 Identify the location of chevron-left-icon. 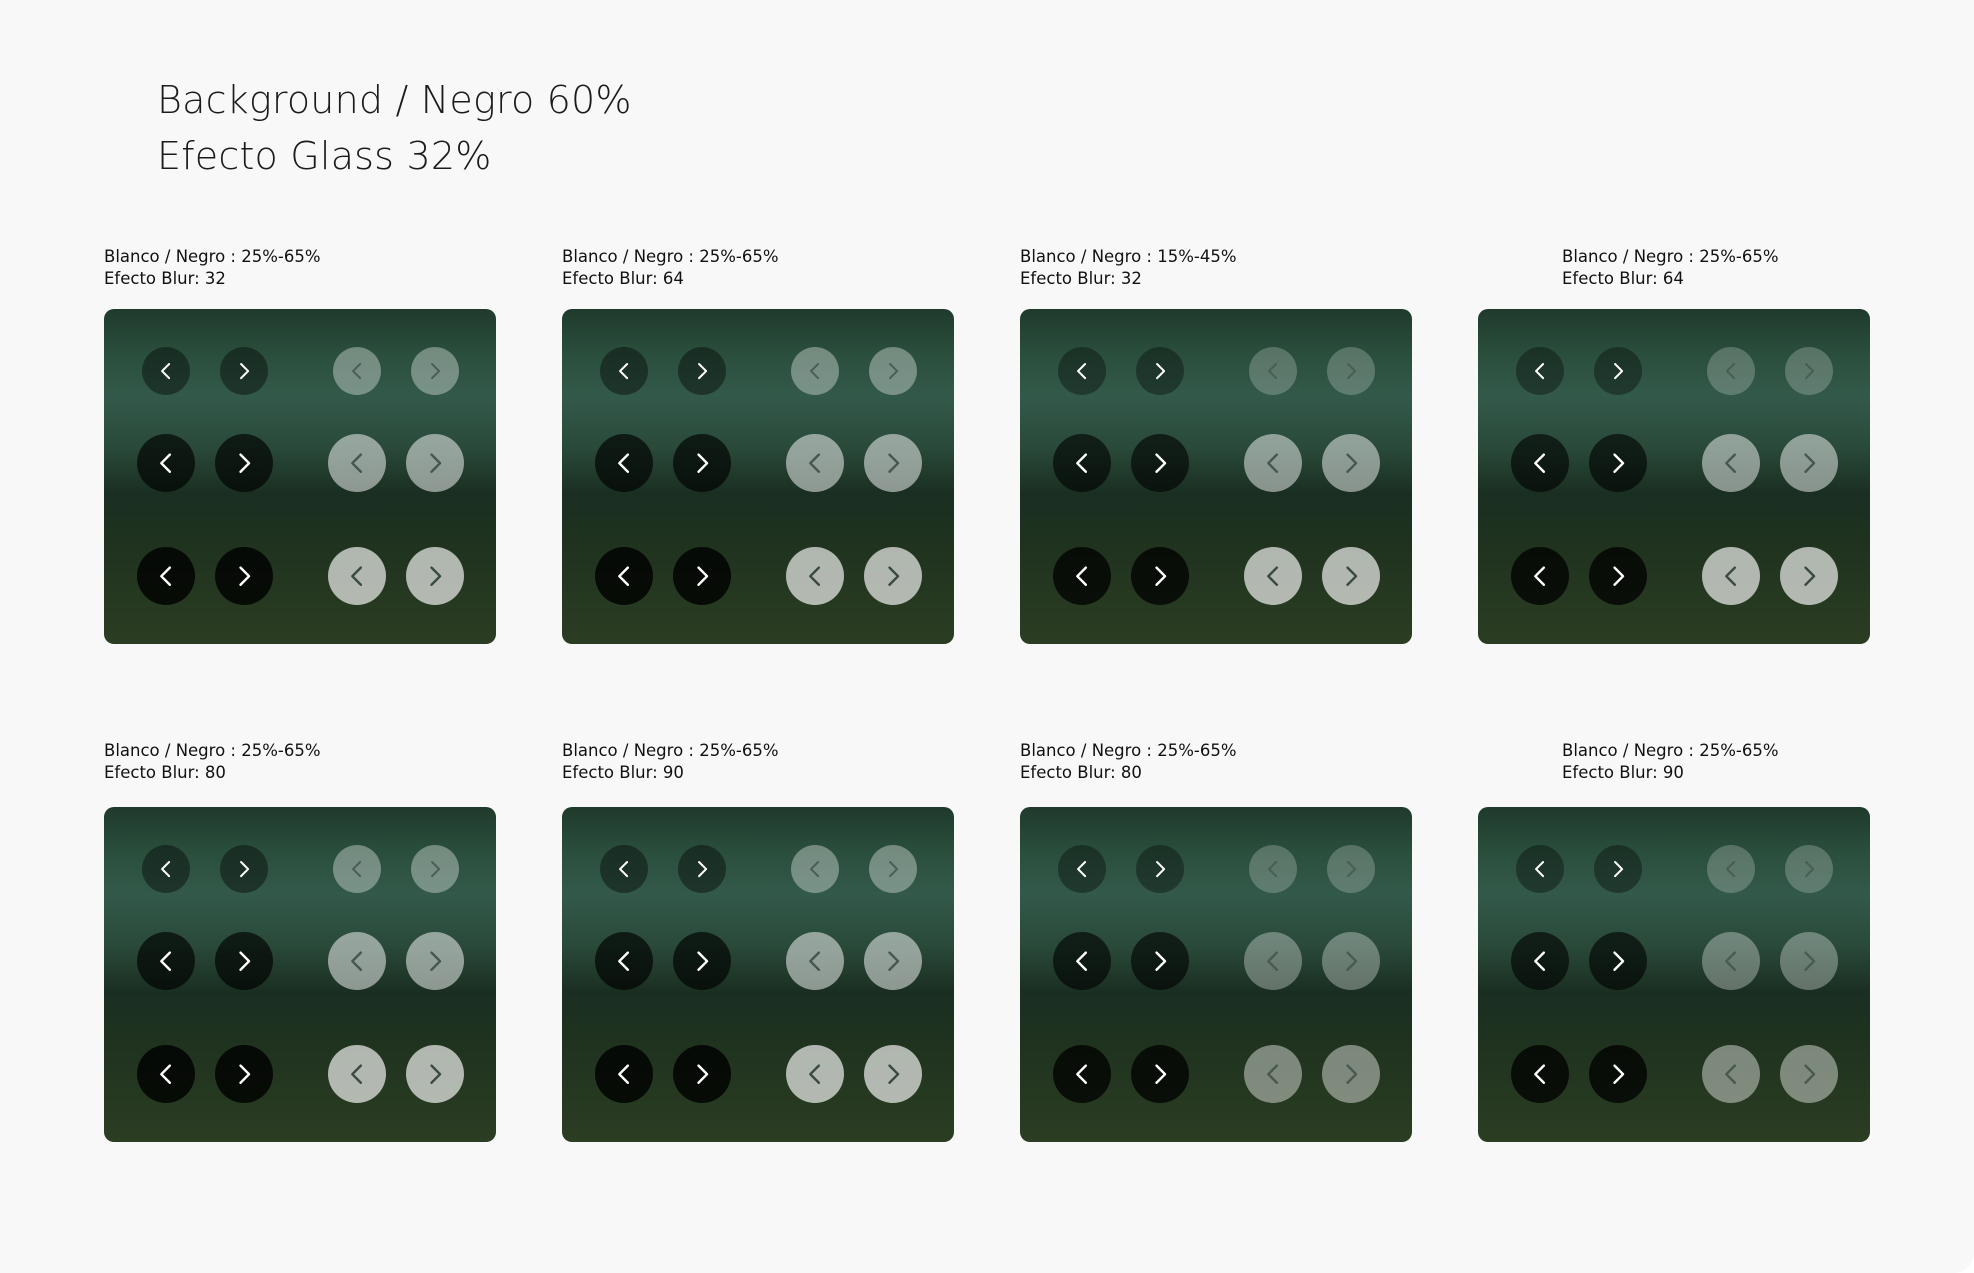
(1730, 869).